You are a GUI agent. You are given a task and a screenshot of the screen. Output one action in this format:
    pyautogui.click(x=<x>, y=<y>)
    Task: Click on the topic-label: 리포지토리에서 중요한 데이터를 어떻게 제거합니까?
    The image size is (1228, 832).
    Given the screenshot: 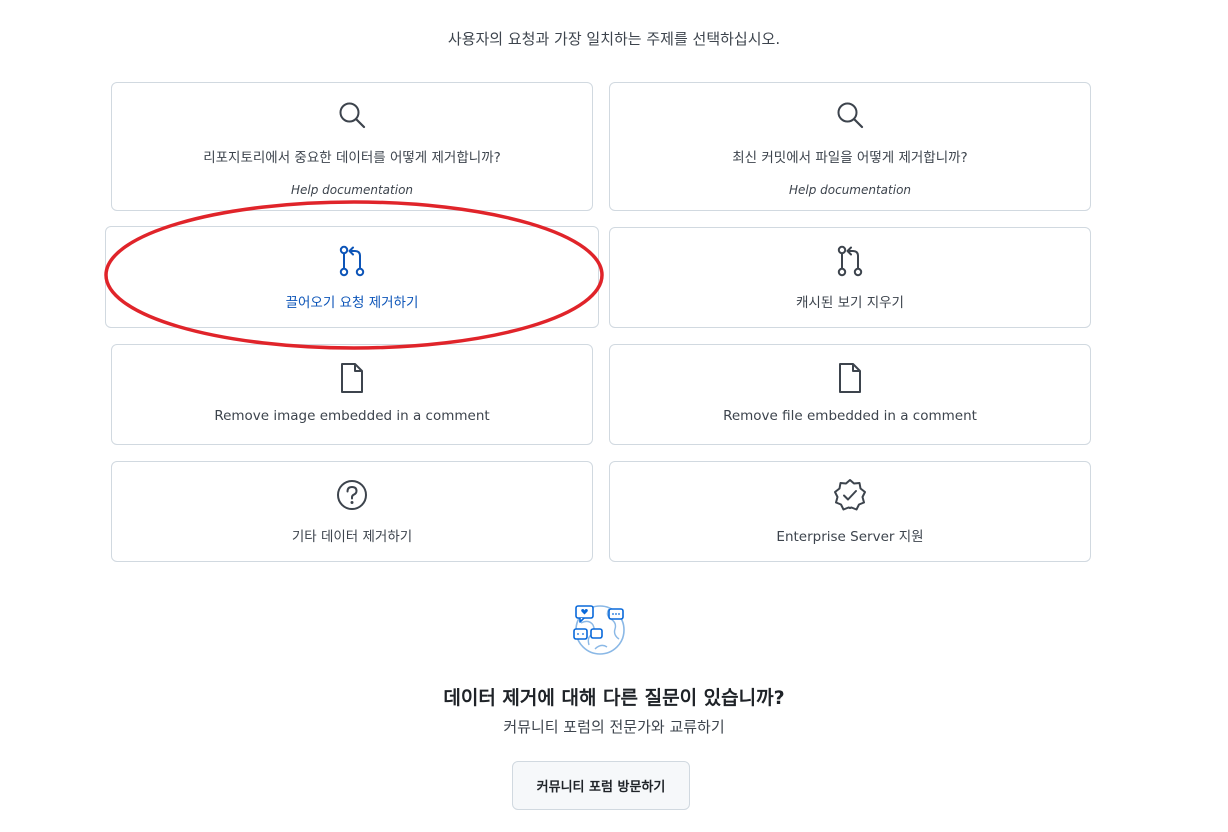 What is the action you would take?
    pyautogui.click(x=352, y=158)
    